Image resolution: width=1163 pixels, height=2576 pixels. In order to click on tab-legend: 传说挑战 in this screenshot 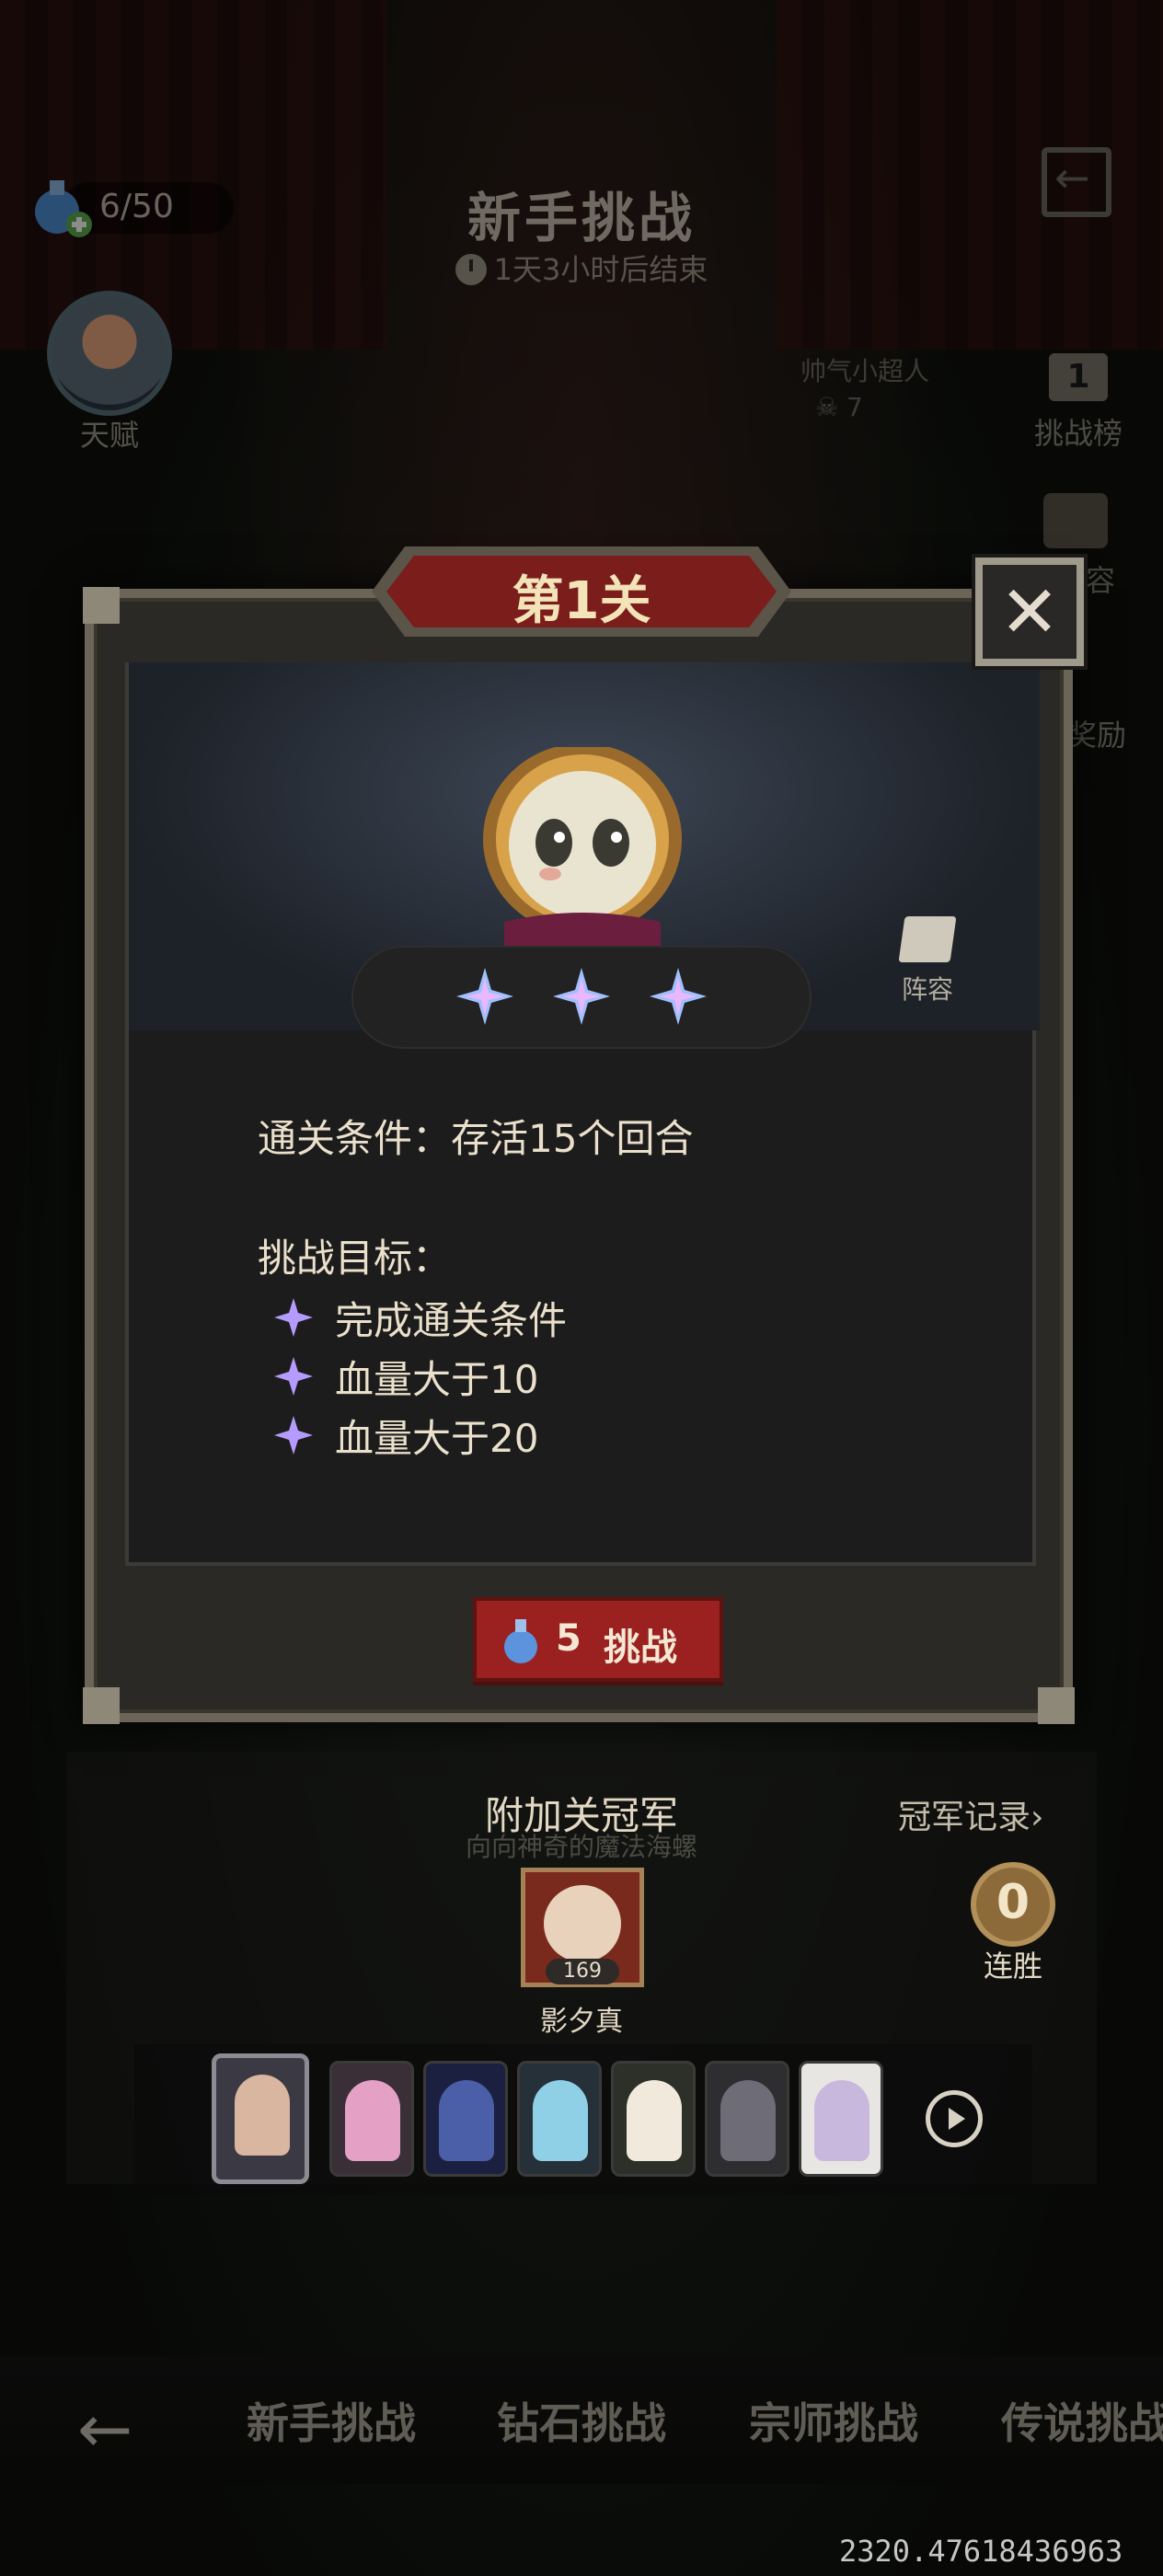, I will do `click(1082, 2420)`.